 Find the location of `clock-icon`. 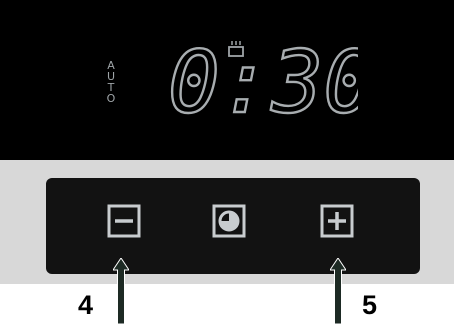

clock-icon is located at coordinates (229, 221).